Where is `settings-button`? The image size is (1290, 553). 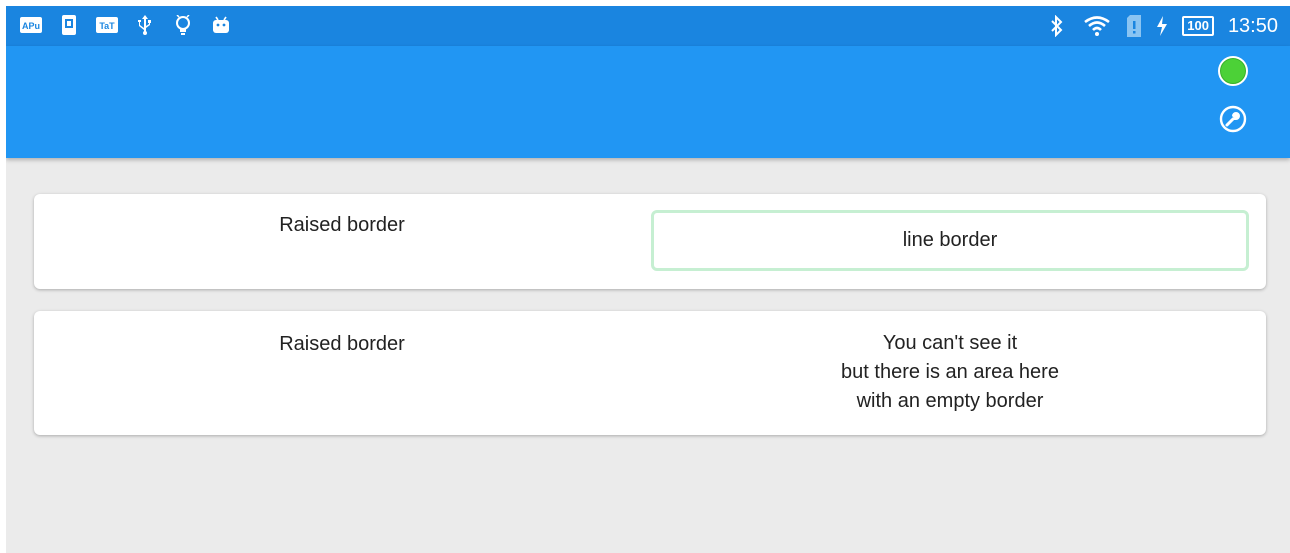
settings-button is located at coordinates (1233, 119).